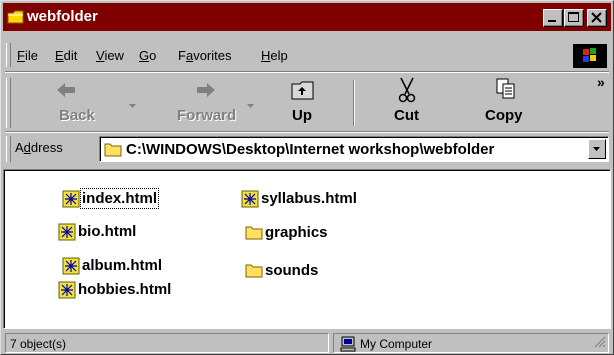 This screenshot has height=355, width=614. I want to click on up-folder-icon, so click(302, 90).